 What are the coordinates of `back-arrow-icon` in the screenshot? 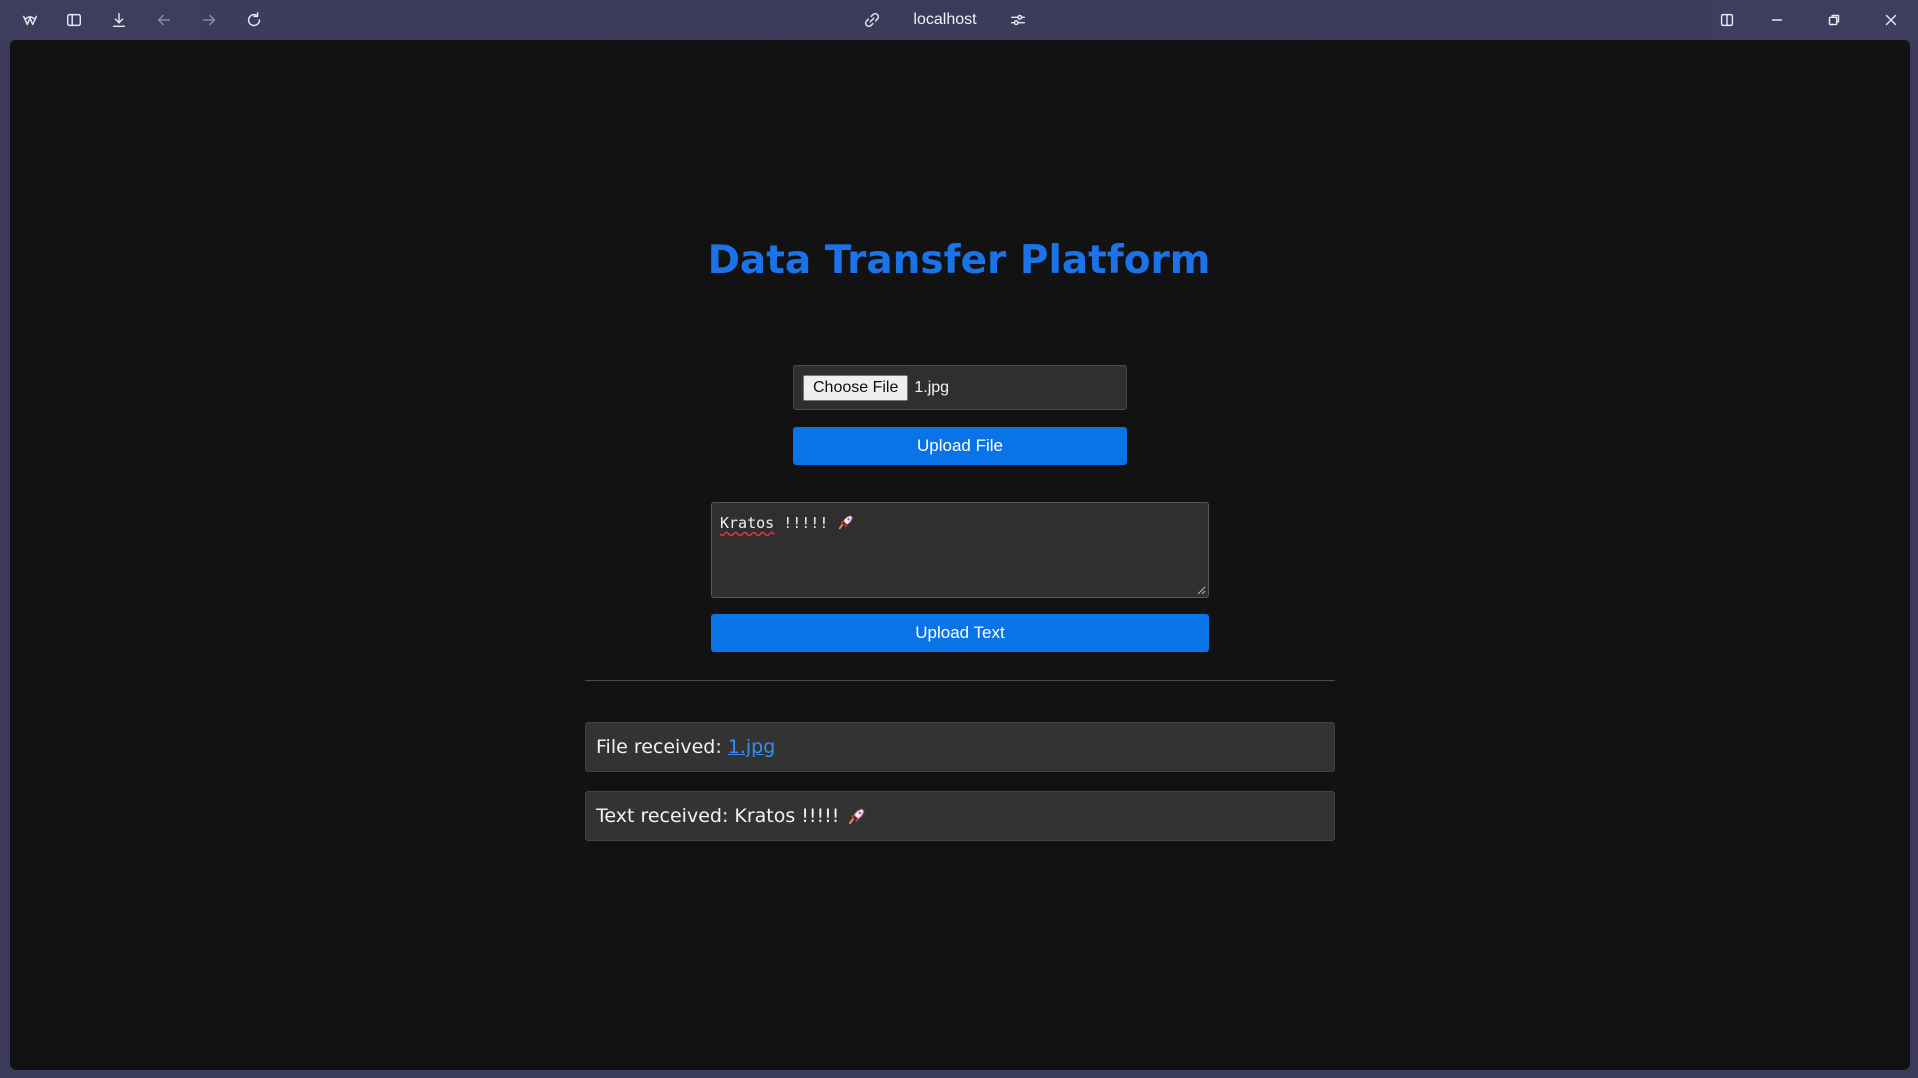 It's located at (164, 20).